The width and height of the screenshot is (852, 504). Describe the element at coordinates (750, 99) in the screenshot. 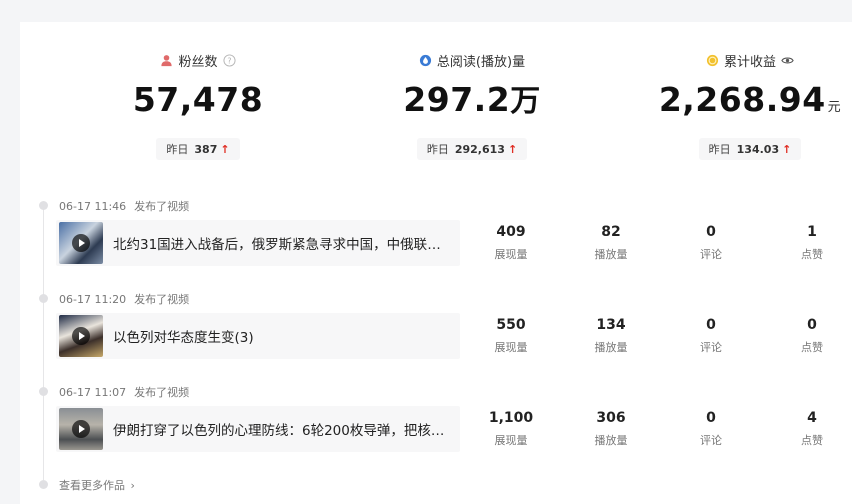

I see `income-value: 2,268.94 元` at that location.